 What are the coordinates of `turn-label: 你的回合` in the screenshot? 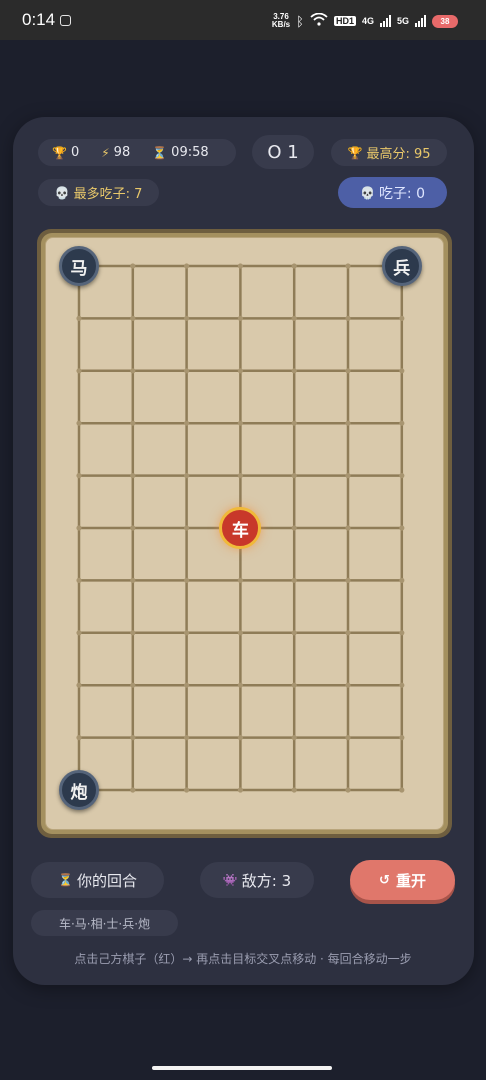 It's located at (106, 880).